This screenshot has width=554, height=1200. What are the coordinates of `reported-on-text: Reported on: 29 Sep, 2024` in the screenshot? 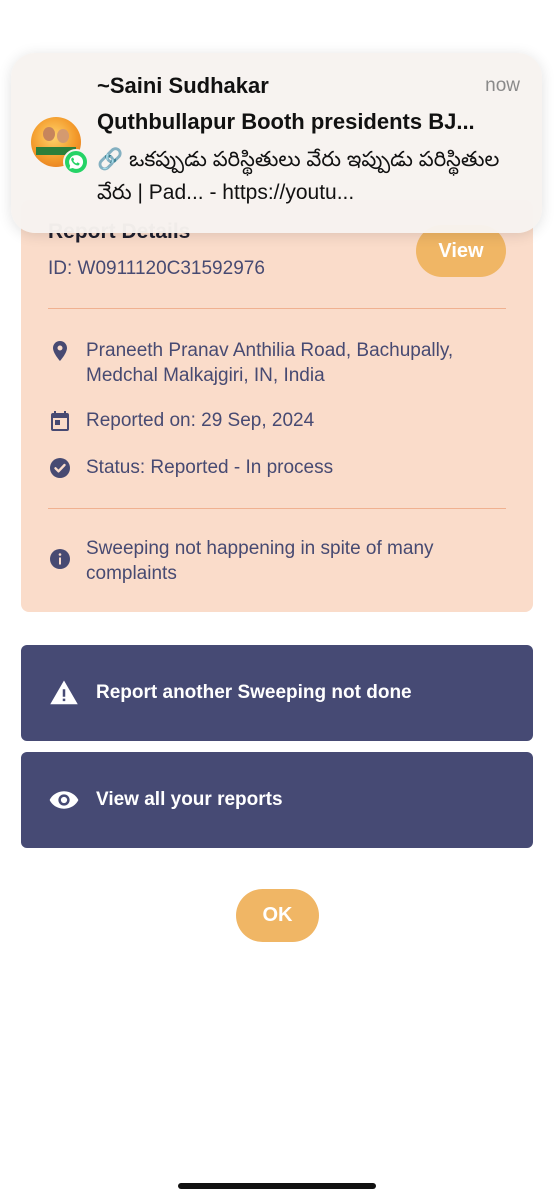 It's located at (200, 420).